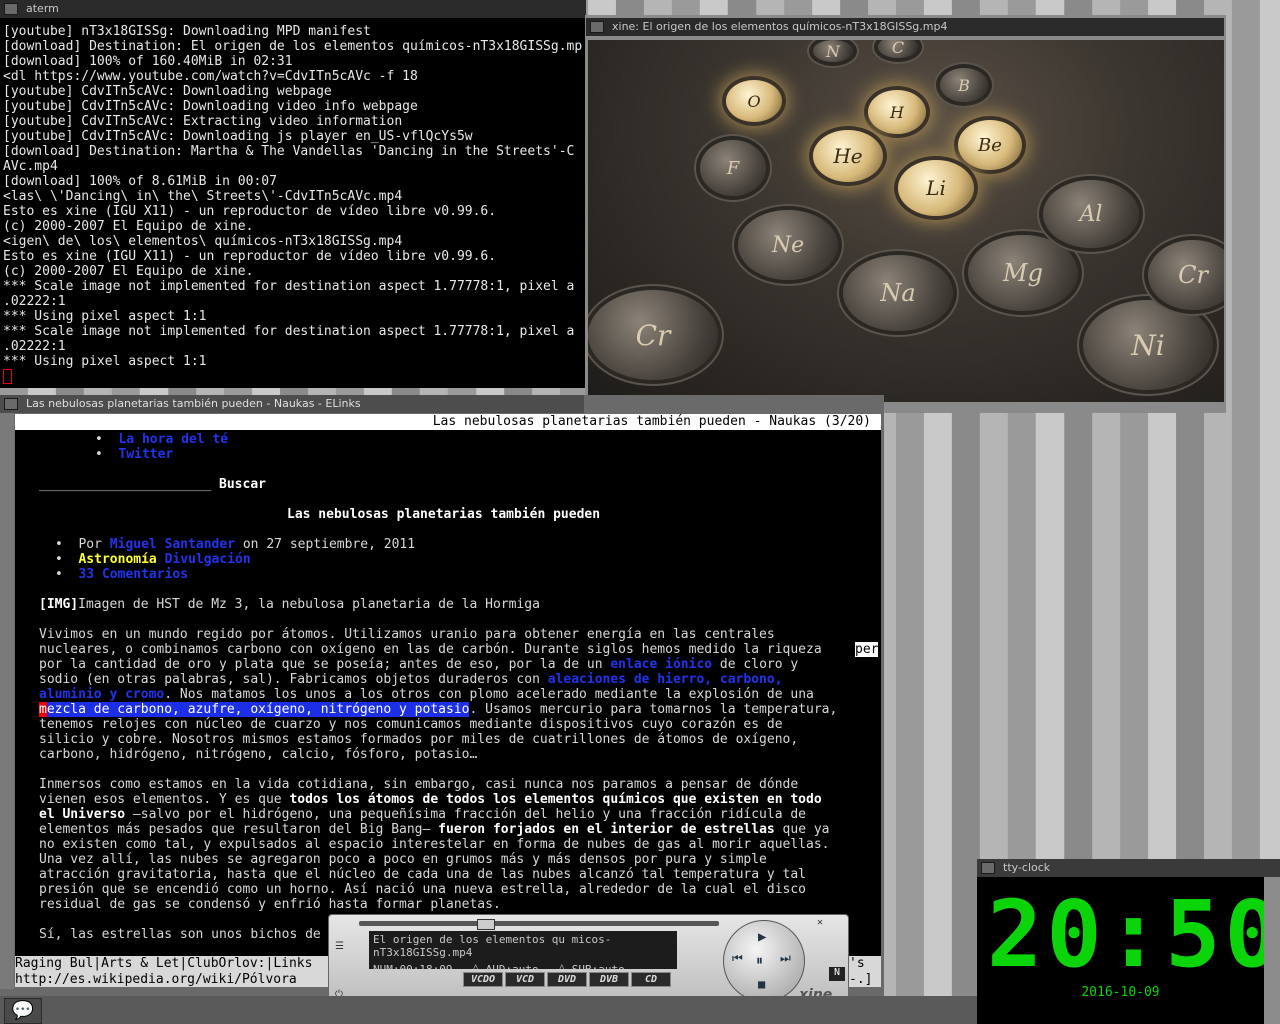  I want to click on element-ball: Al, so click(1091, 214).